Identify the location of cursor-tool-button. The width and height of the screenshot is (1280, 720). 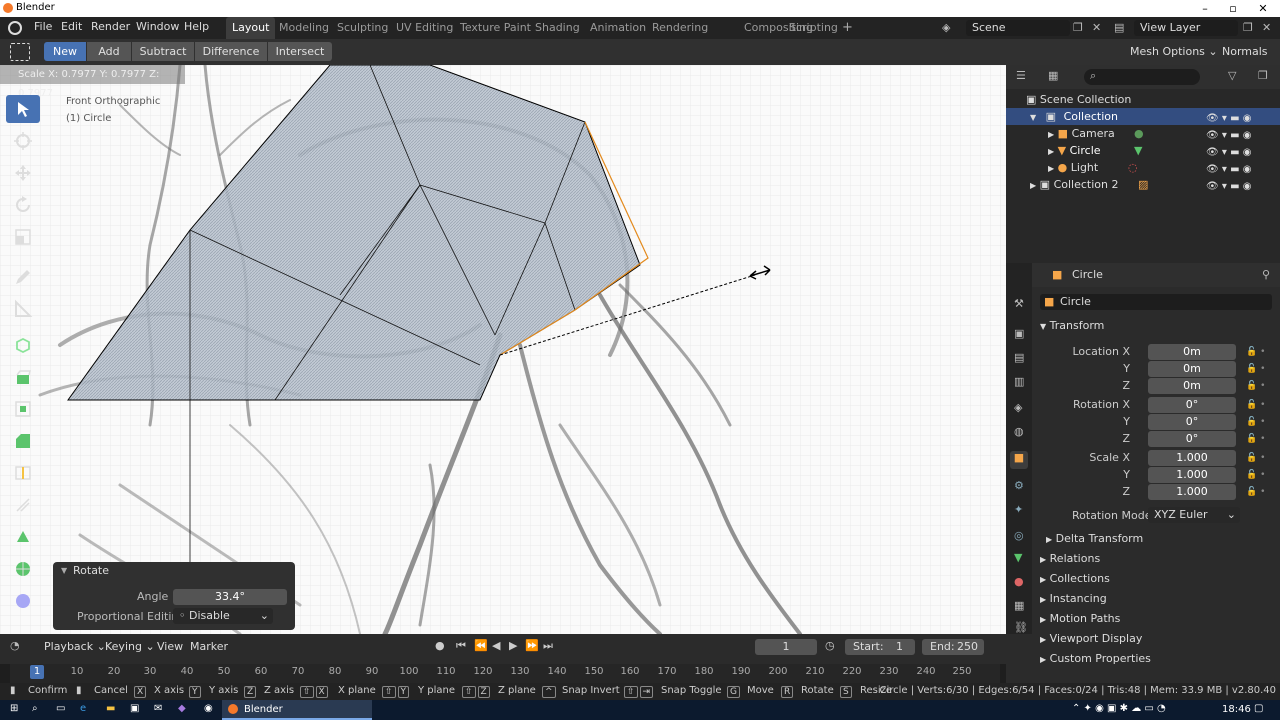
(23, 141).